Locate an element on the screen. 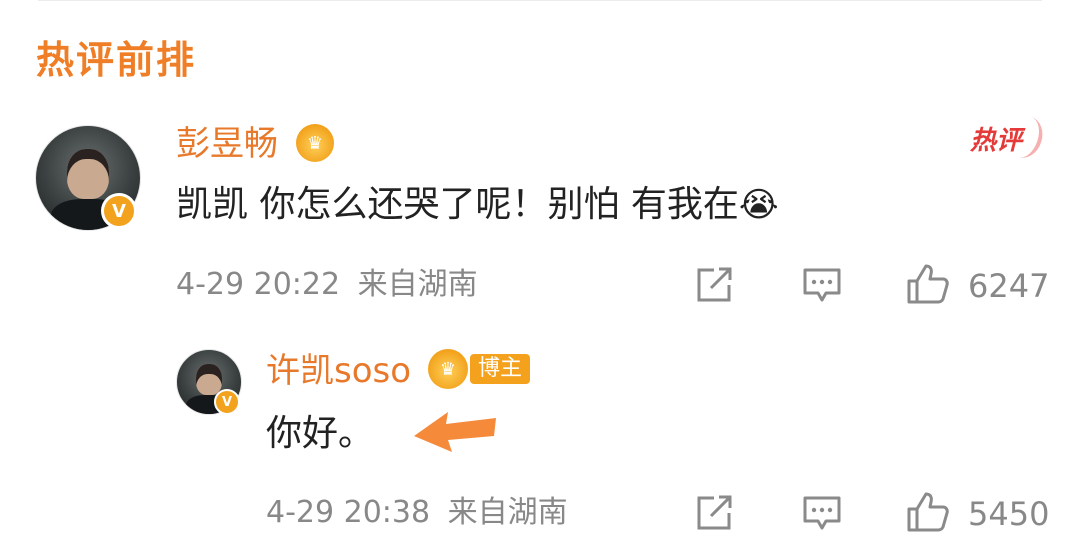 This screenshot has width=1080, height=557. section-title: 热评前排 is located at coordinates (116, 60).